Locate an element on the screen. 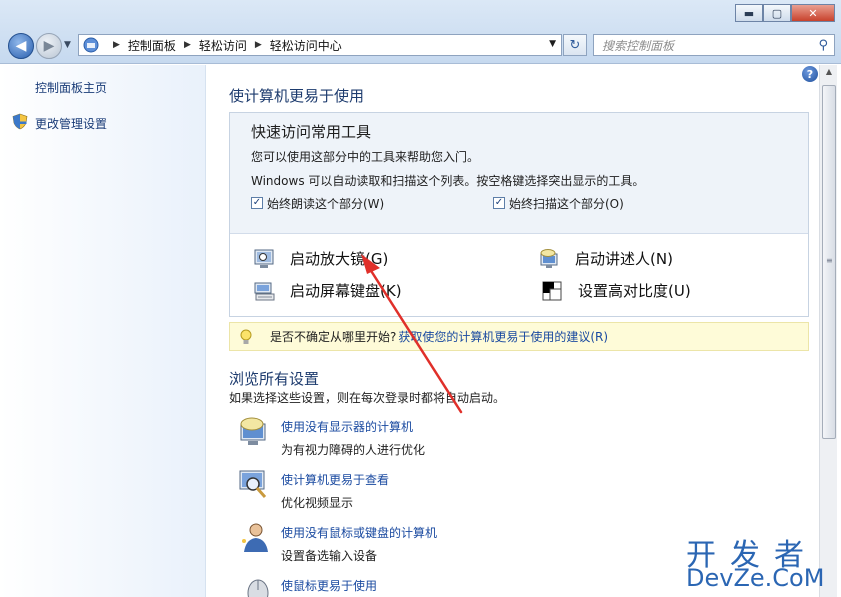  start-magnifier-label: 启动放大镜(G) is located at coordinates (339, 259).